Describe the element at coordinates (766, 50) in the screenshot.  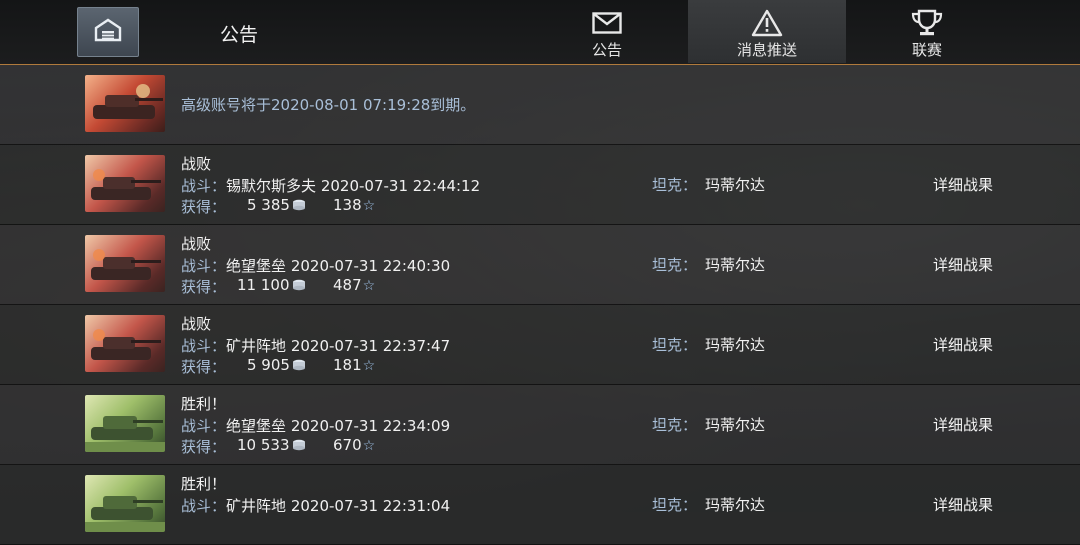
I see `tab-push-messages-label: 消息推送` at that location.